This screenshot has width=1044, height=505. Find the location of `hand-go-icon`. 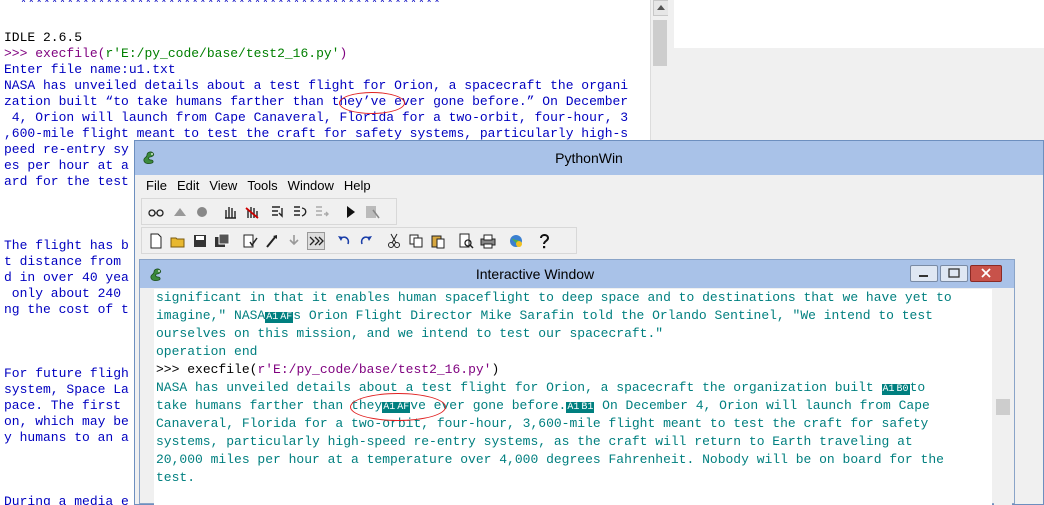

hand-go-icon is located at coordinates (230, 212).